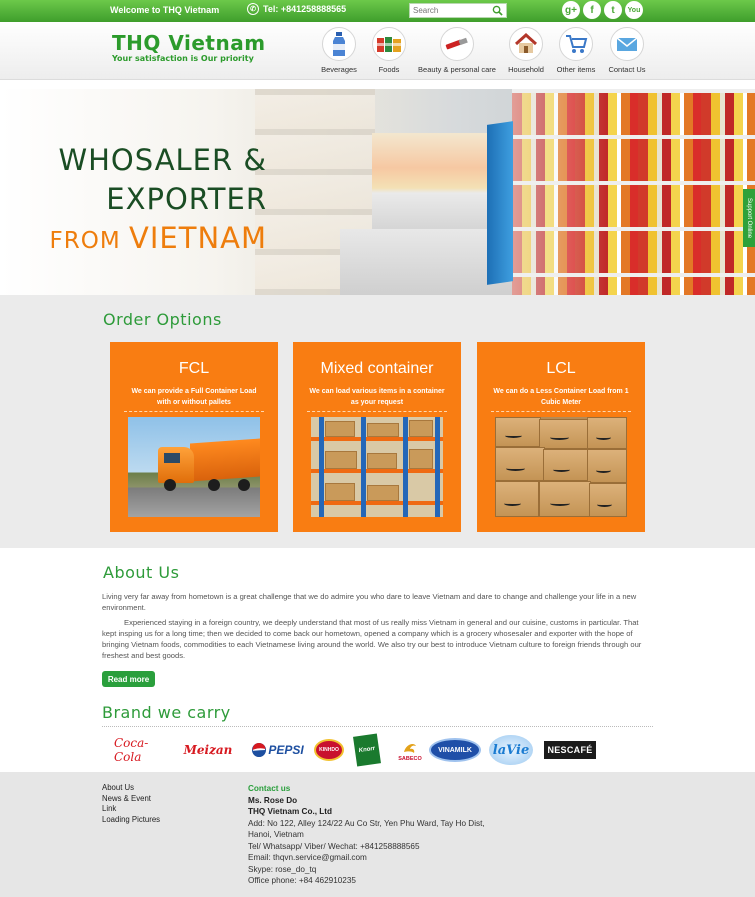  Describe the element at coordinates (634, 10) in the screenshot. I see `youtube-icon: You` at that location.